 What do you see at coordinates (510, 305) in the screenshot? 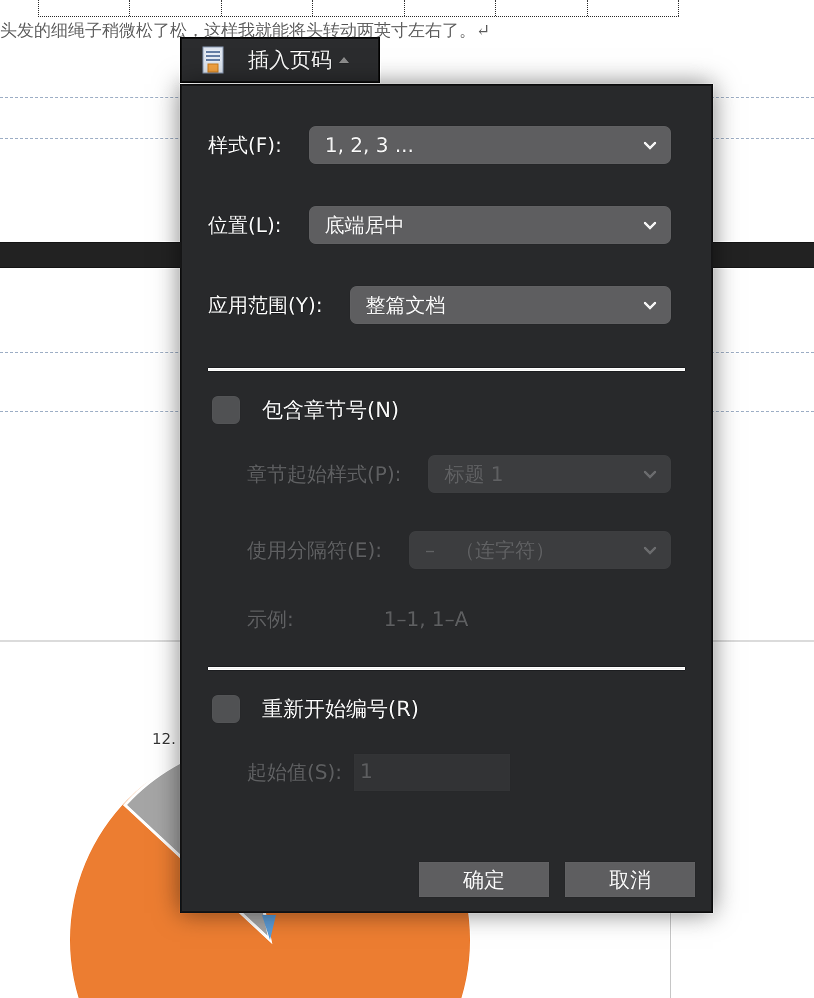
I see `dropdown: 整篇文档` at bounding box center [510, 305].